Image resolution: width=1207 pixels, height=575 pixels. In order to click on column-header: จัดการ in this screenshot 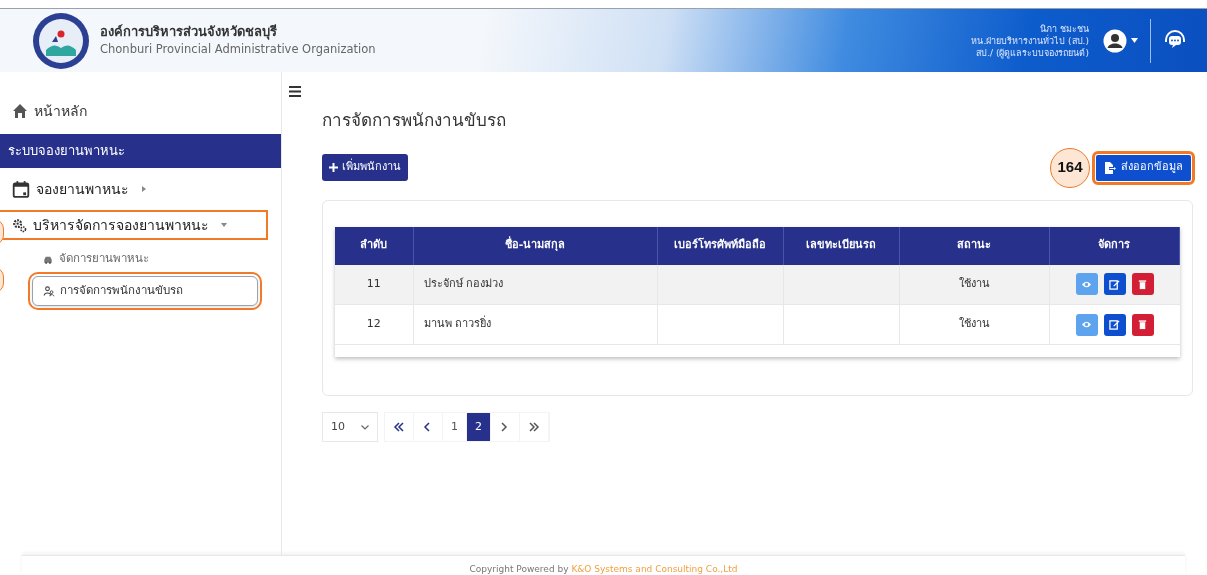, I will do `click(1114, 245)`.